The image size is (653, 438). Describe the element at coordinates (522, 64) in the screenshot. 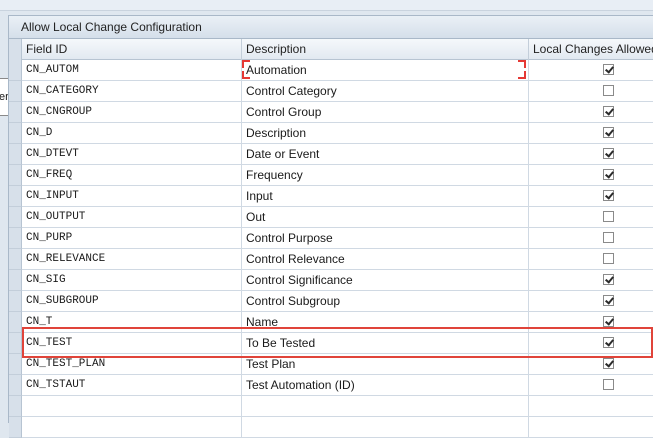

I see `focus-marker` at that location.